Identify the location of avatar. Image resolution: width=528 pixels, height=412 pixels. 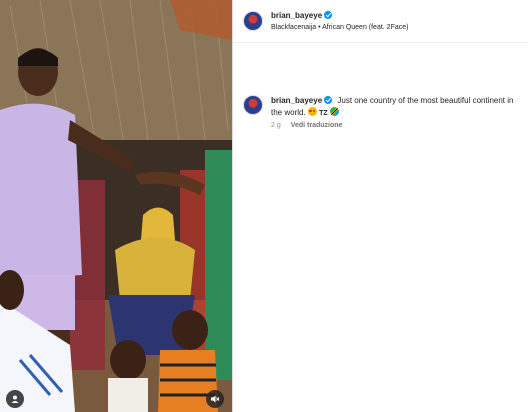
(253, 21).